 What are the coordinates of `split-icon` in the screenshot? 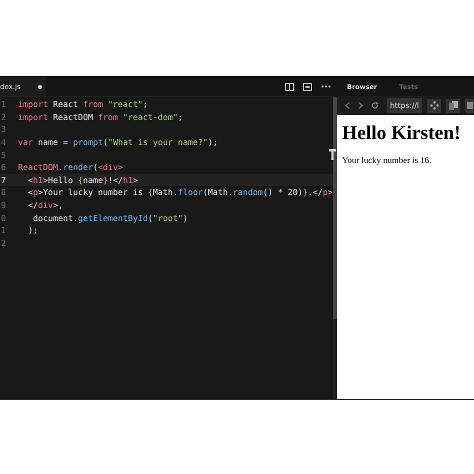 It's located at (289, 86).